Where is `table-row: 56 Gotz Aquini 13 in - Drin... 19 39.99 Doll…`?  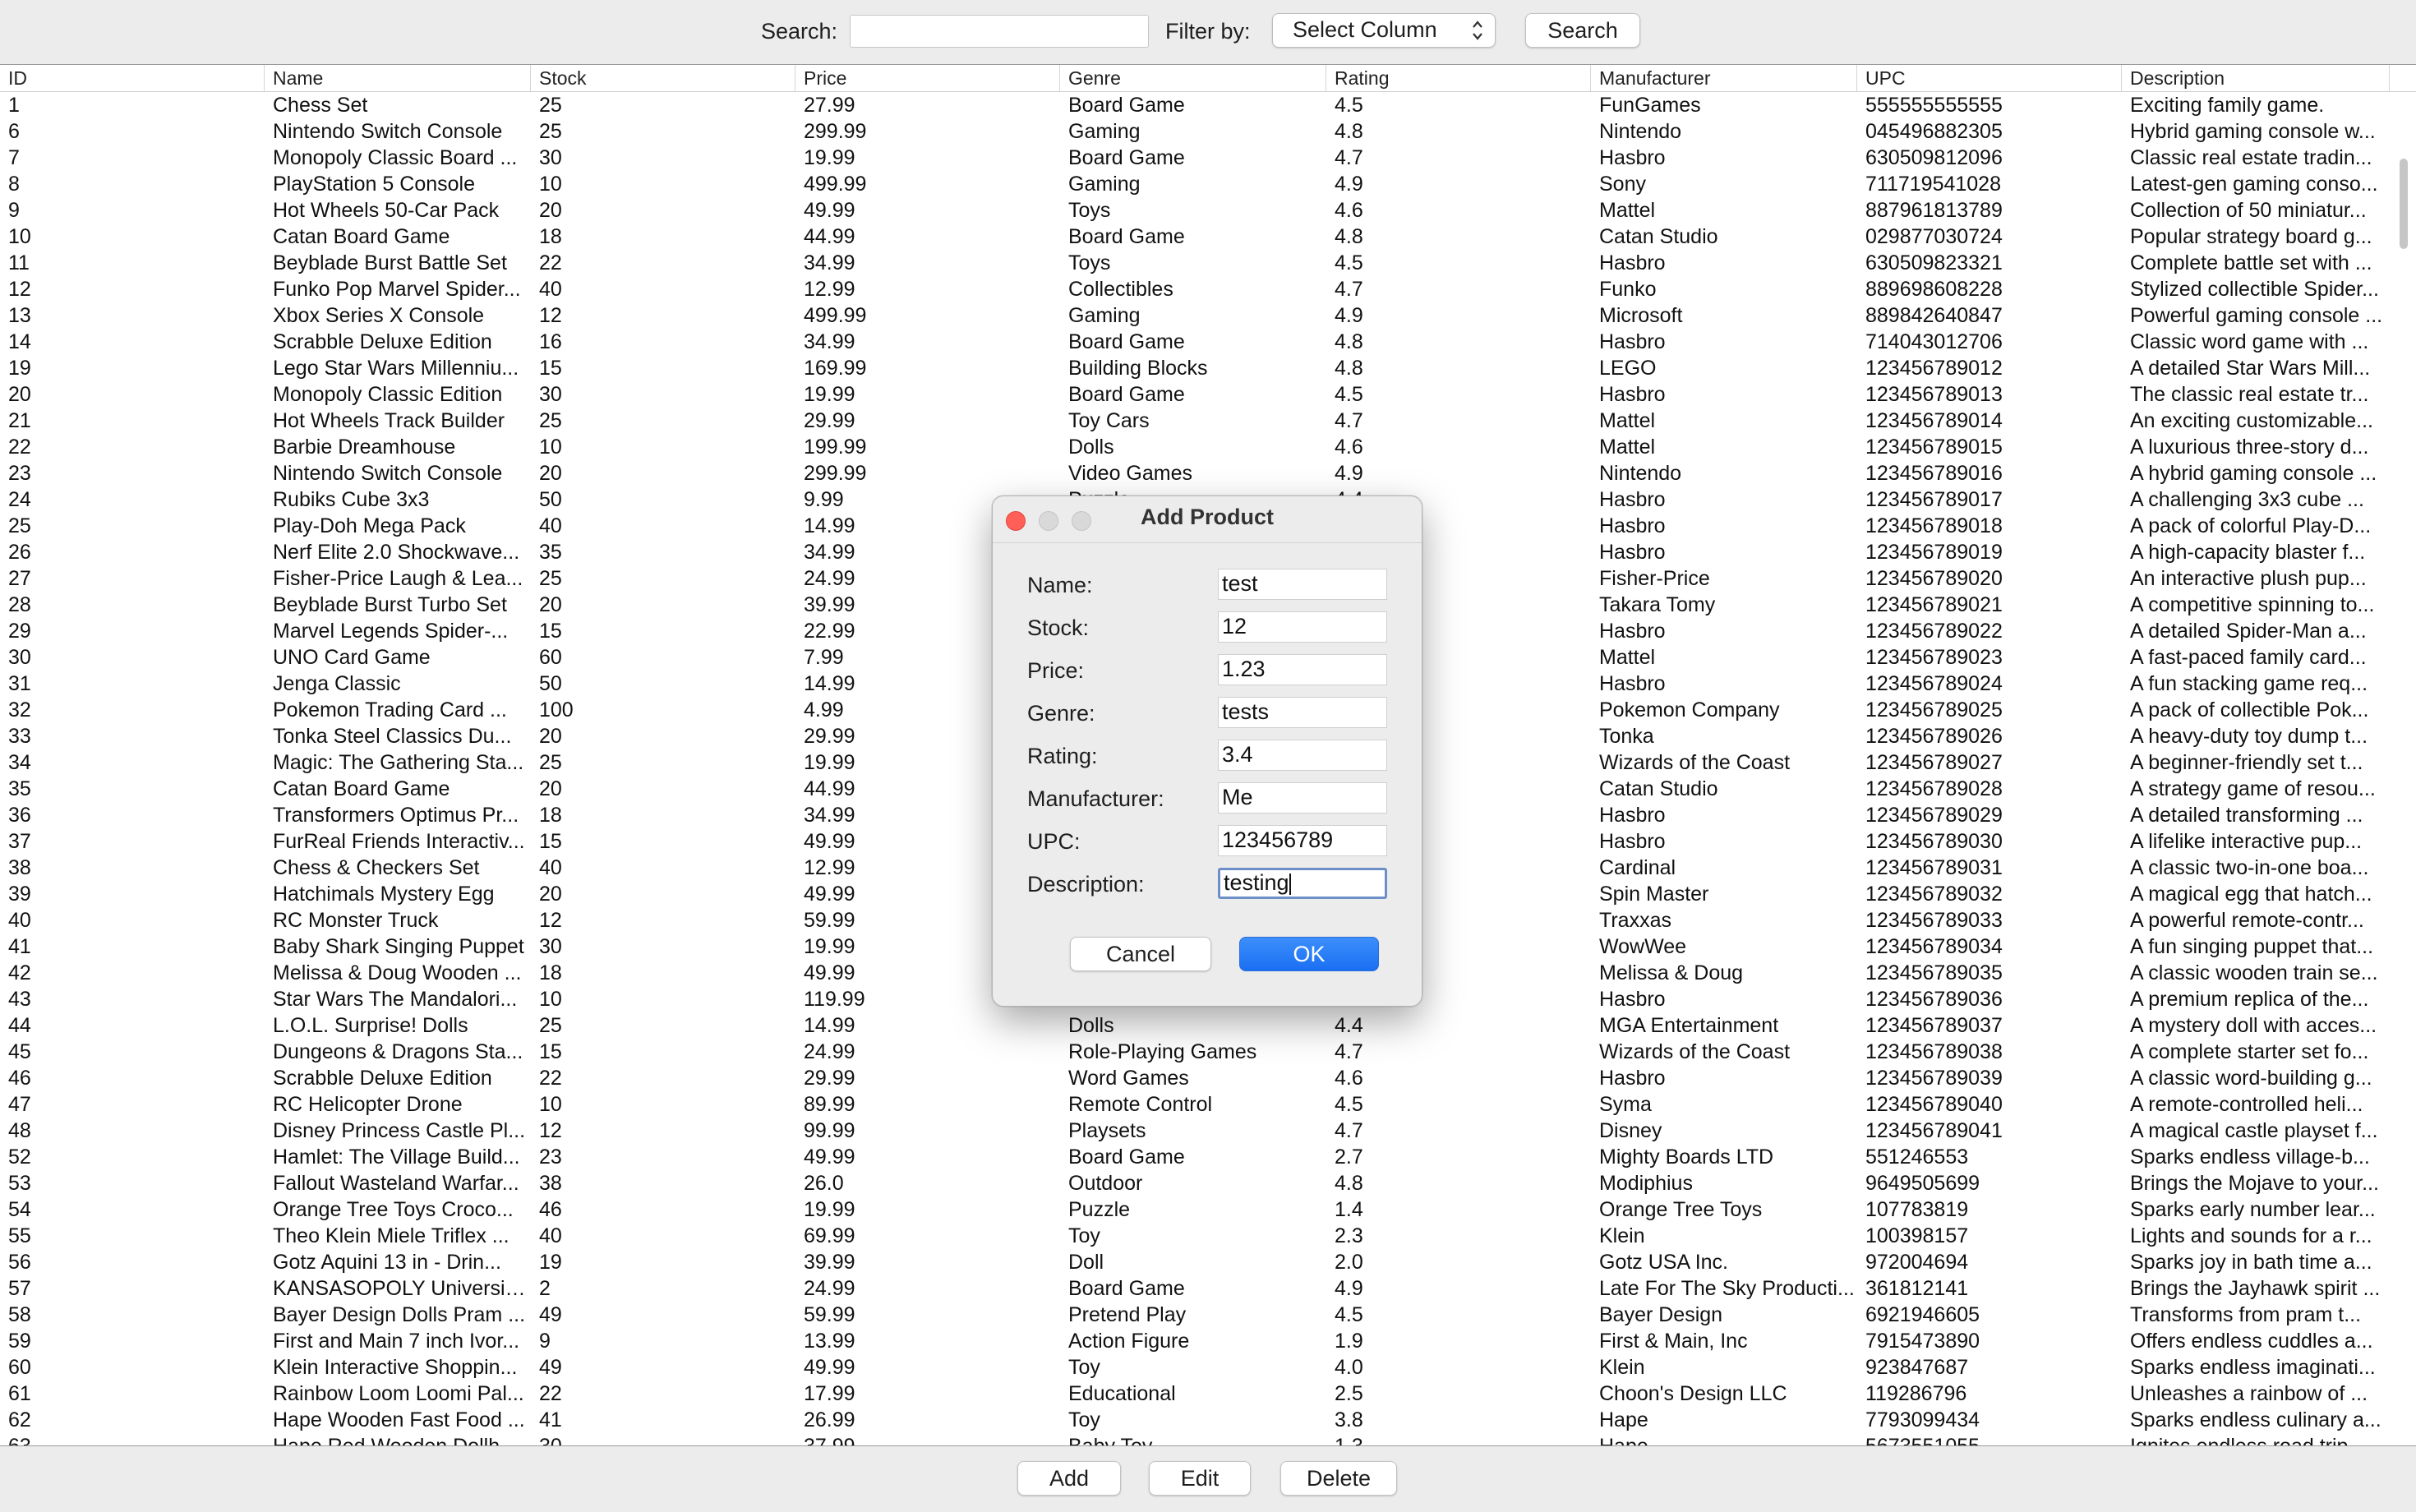 table-row: 56 Gotz Aquini 13 in - Drin... 19 39.99 Doll… is located at coordinates (1195, 1262).